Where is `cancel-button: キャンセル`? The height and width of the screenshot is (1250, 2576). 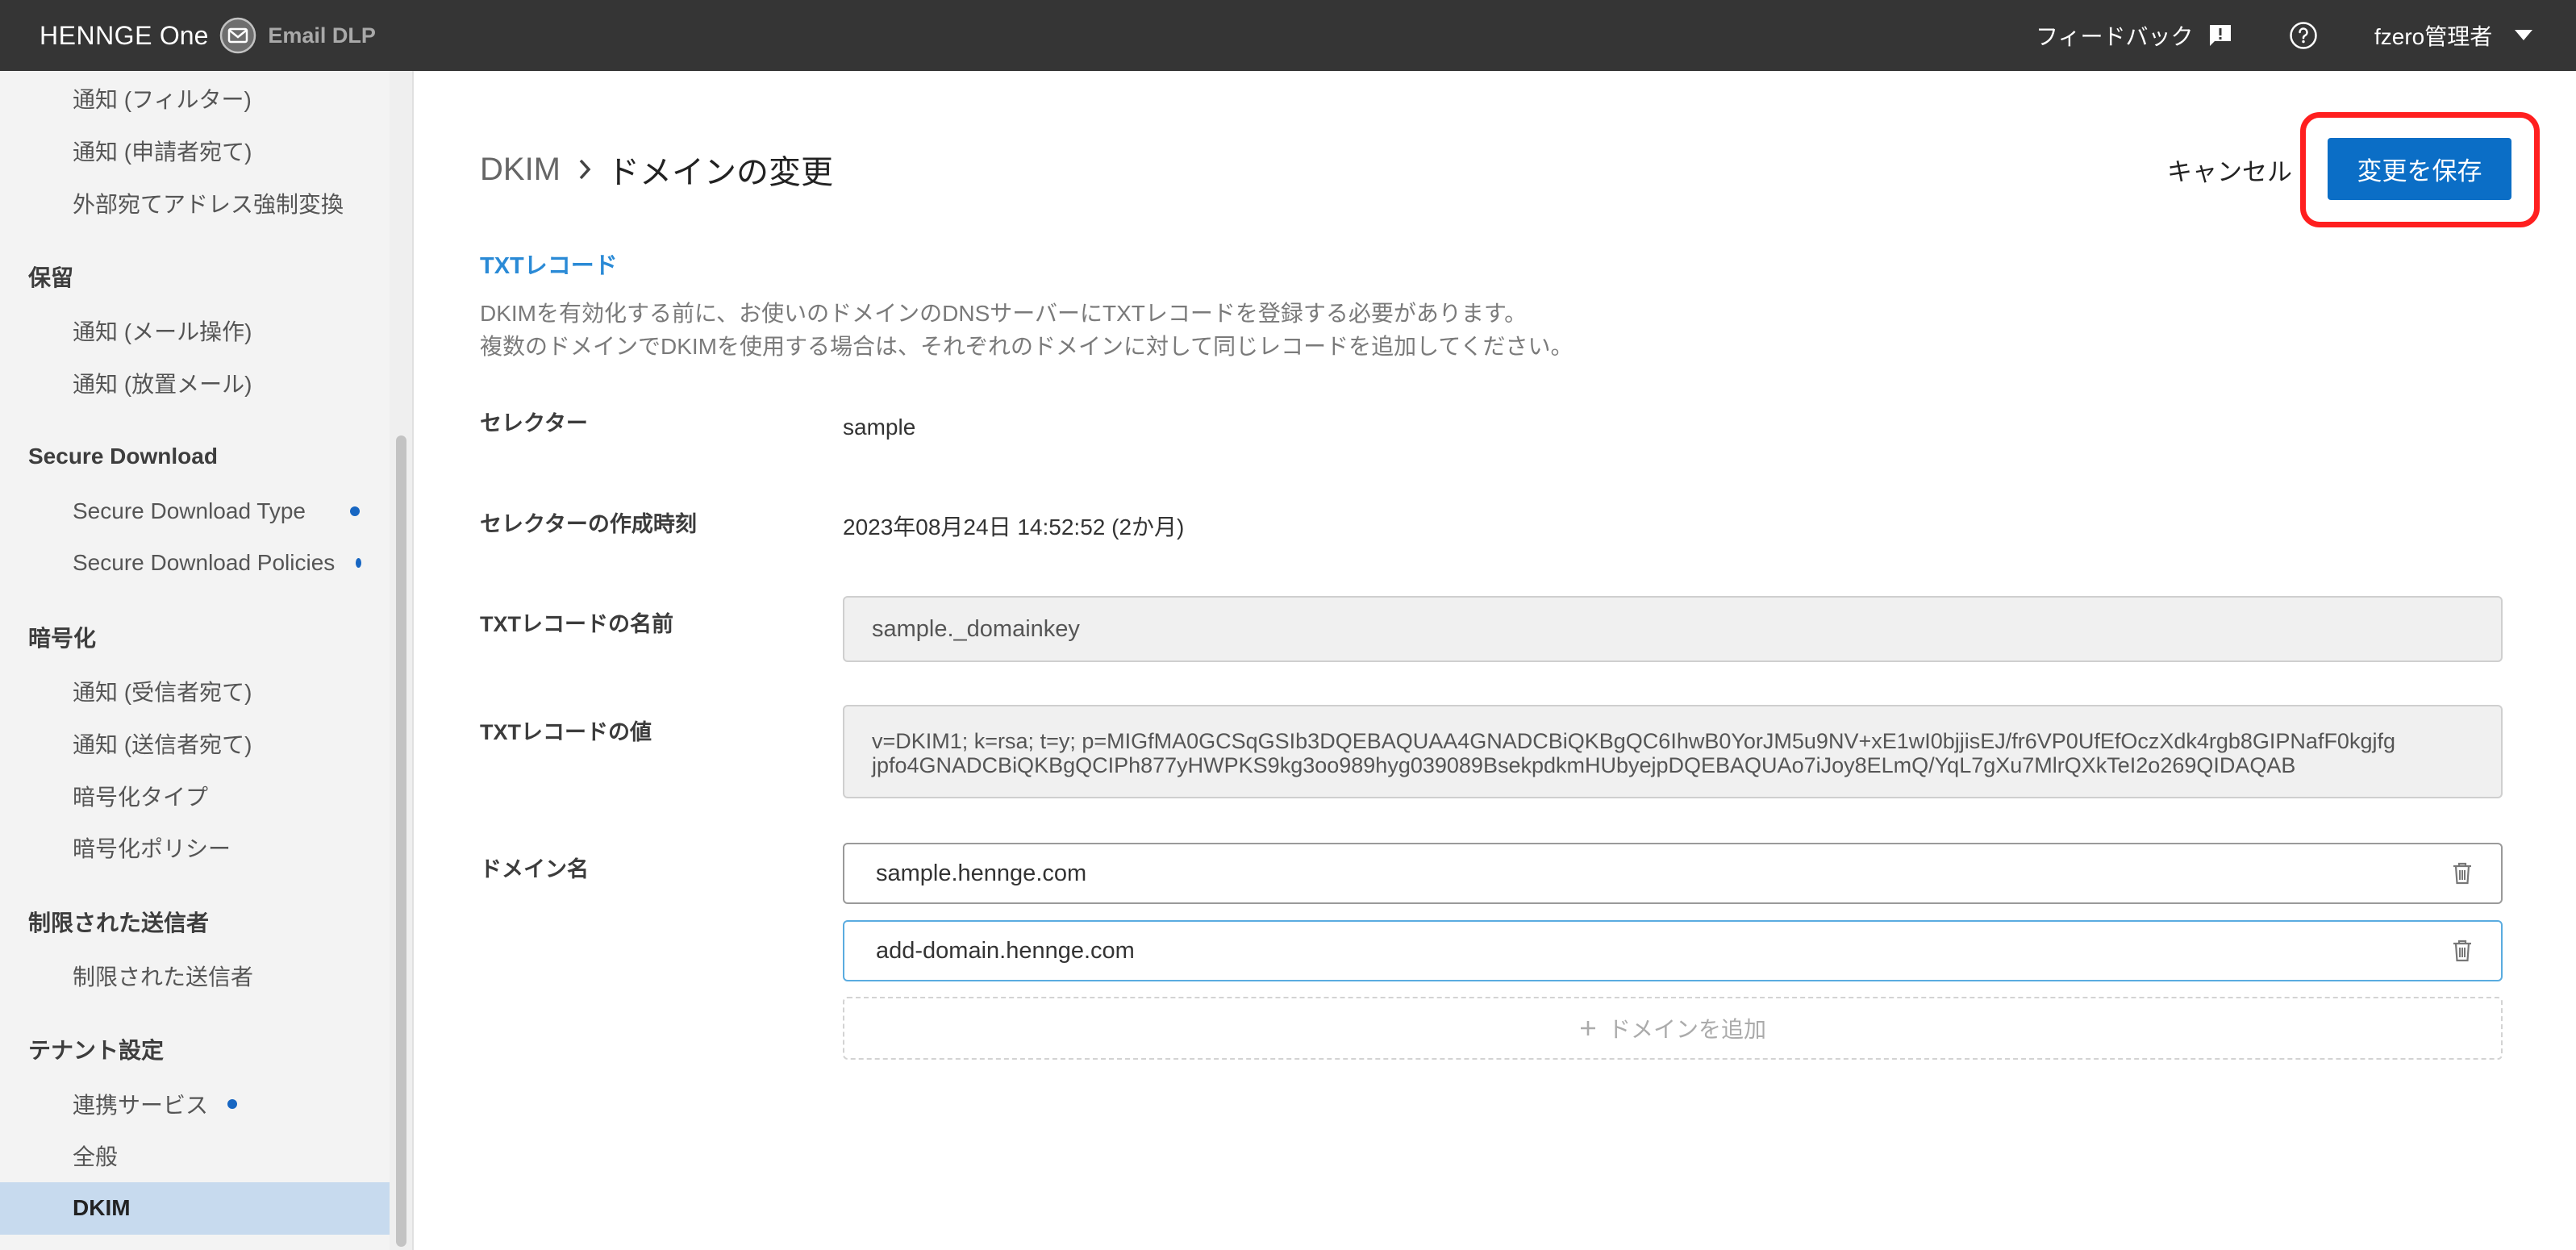 cancel-button: キャンセル is located at coordinates (2229, 169).